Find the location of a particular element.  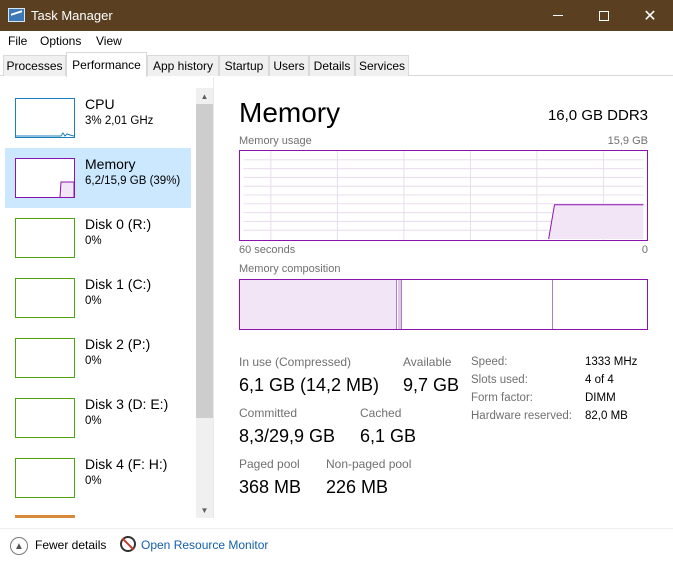

fewer-details-button: Fewer details is located at coordinates (70, 545).